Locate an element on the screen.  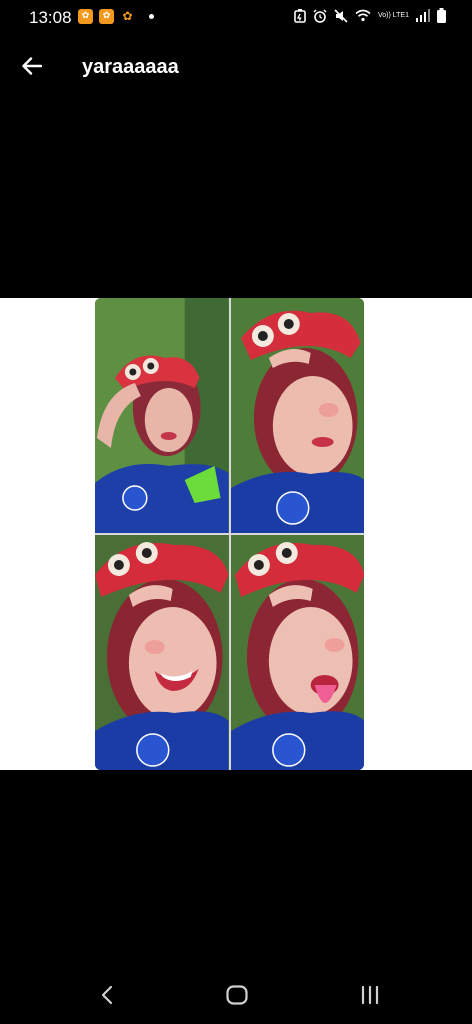
back-button is located at coordinates (32, 68).